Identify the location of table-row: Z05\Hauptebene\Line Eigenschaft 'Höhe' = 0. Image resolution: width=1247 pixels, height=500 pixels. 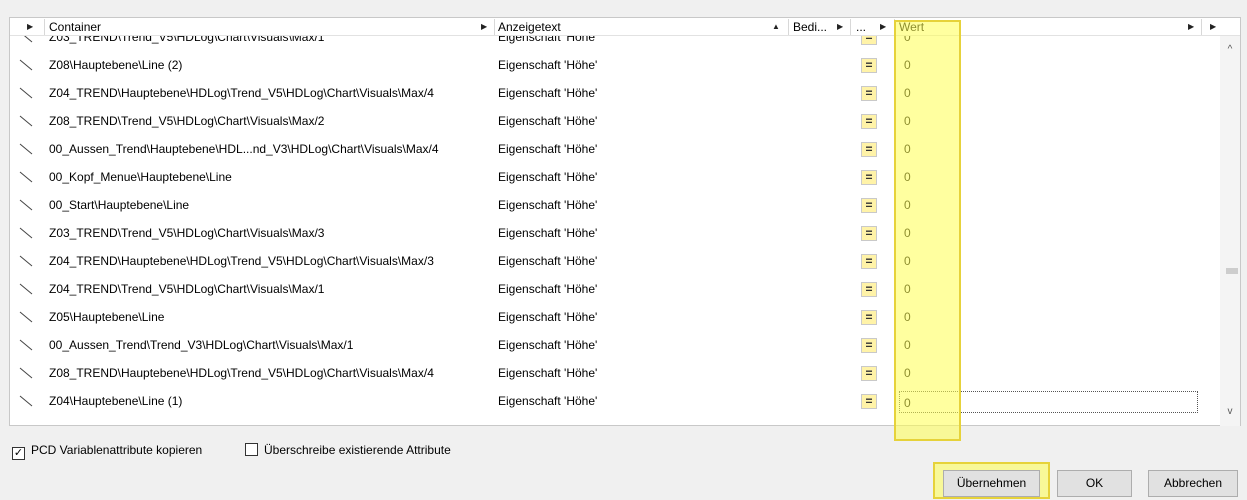
(616, 317).